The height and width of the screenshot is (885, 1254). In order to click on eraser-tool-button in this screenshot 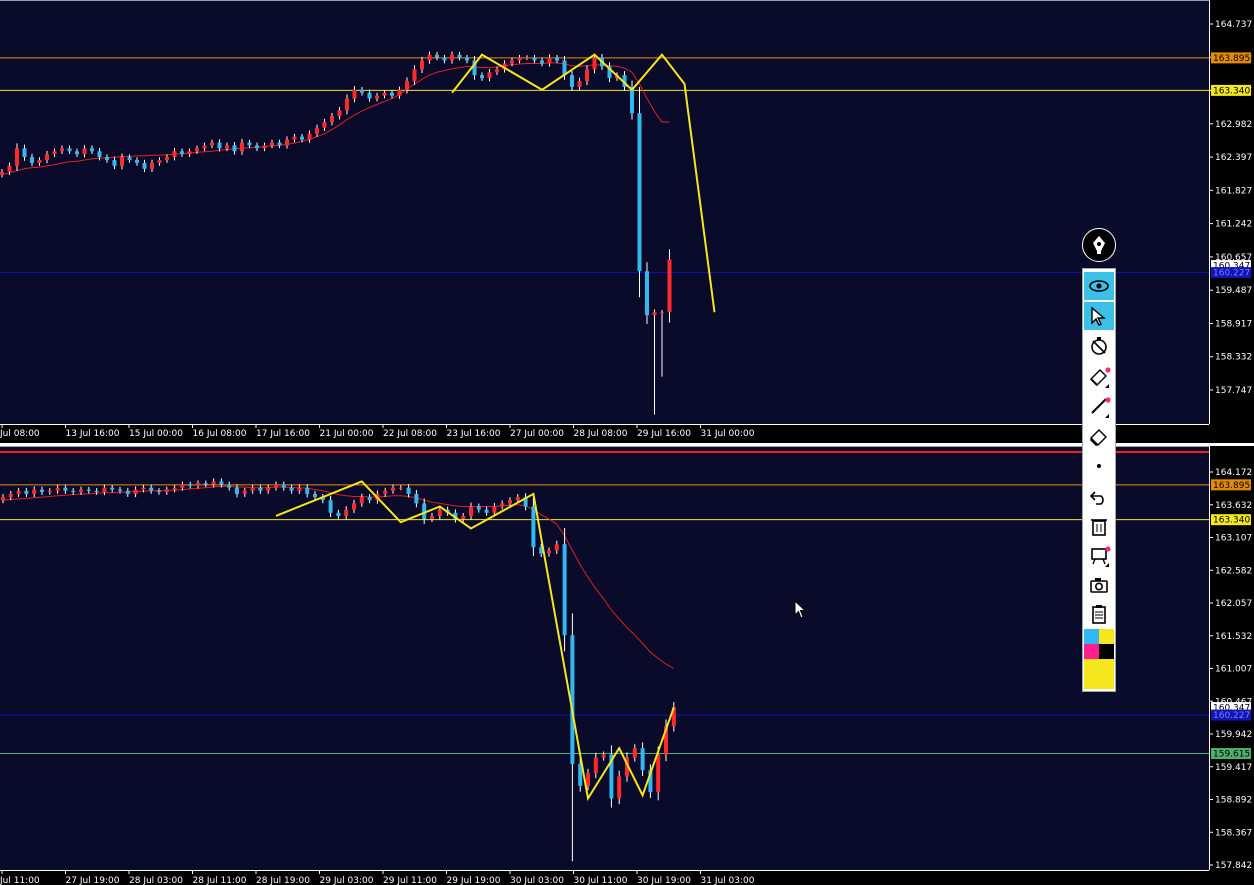, I will do `click(1099, 376)`.